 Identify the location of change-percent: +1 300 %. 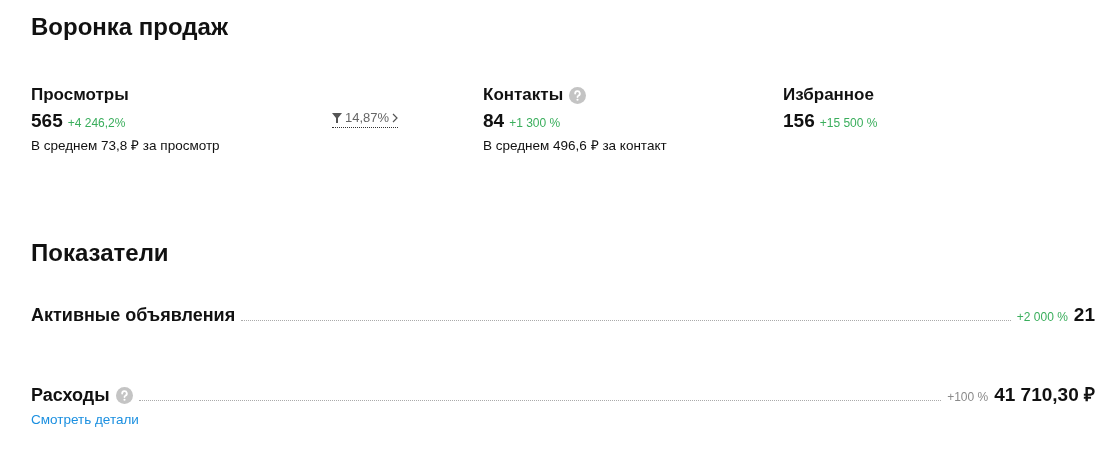
(535, 123).